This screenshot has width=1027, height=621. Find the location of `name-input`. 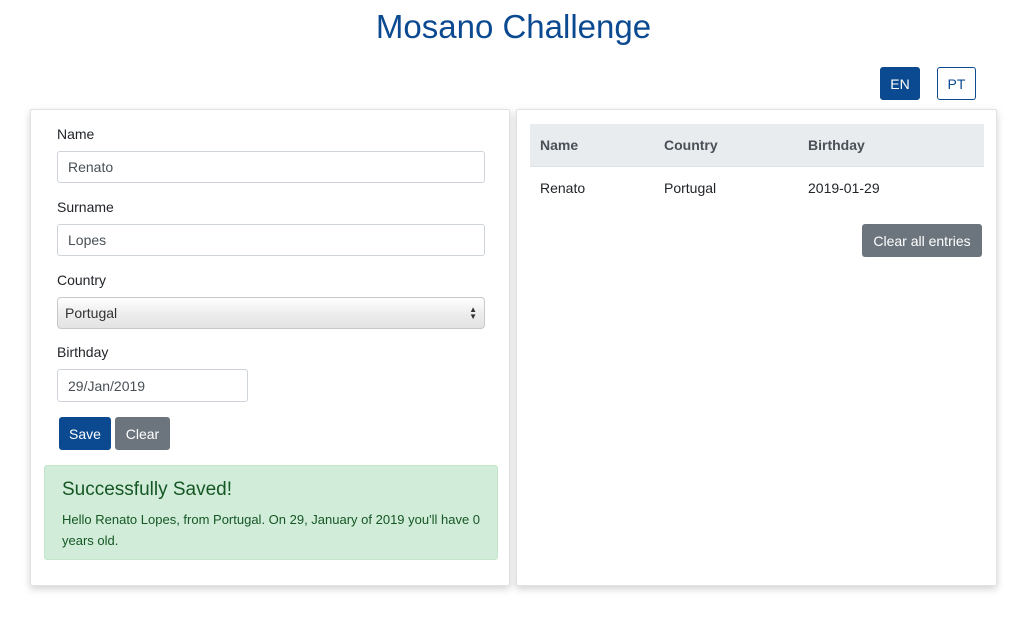

name-input is located at coordinates (271, 167).